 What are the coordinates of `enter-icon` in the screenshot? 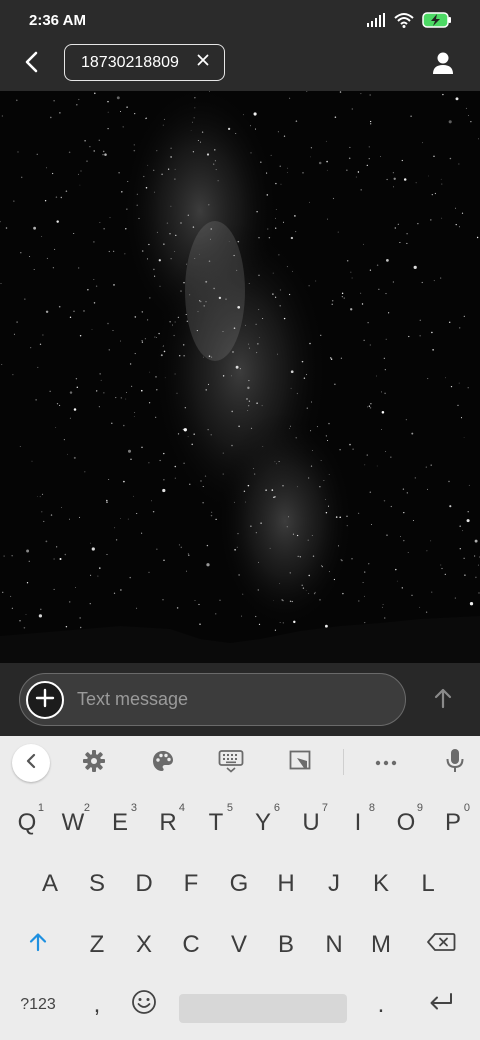 It's located at (441, 1005).